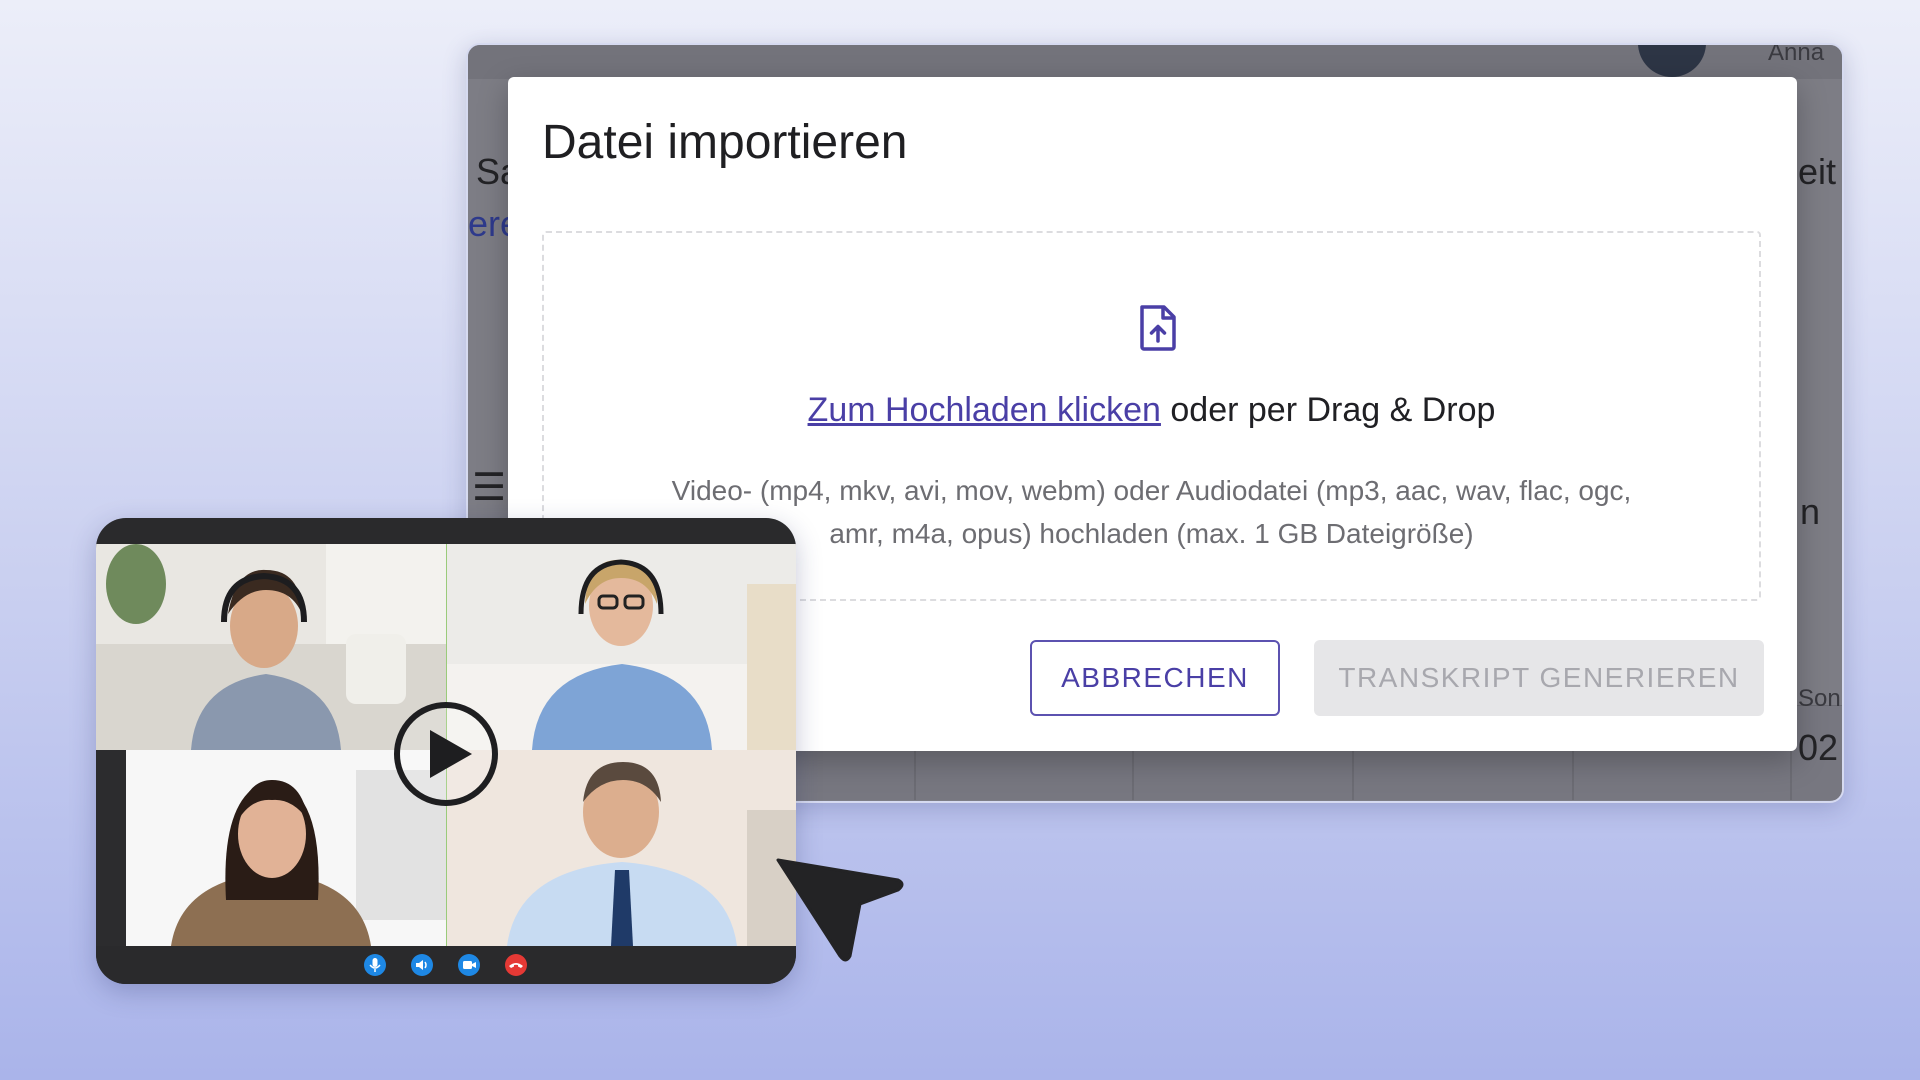  I want to click on microphone-icon, so click(375, 965).